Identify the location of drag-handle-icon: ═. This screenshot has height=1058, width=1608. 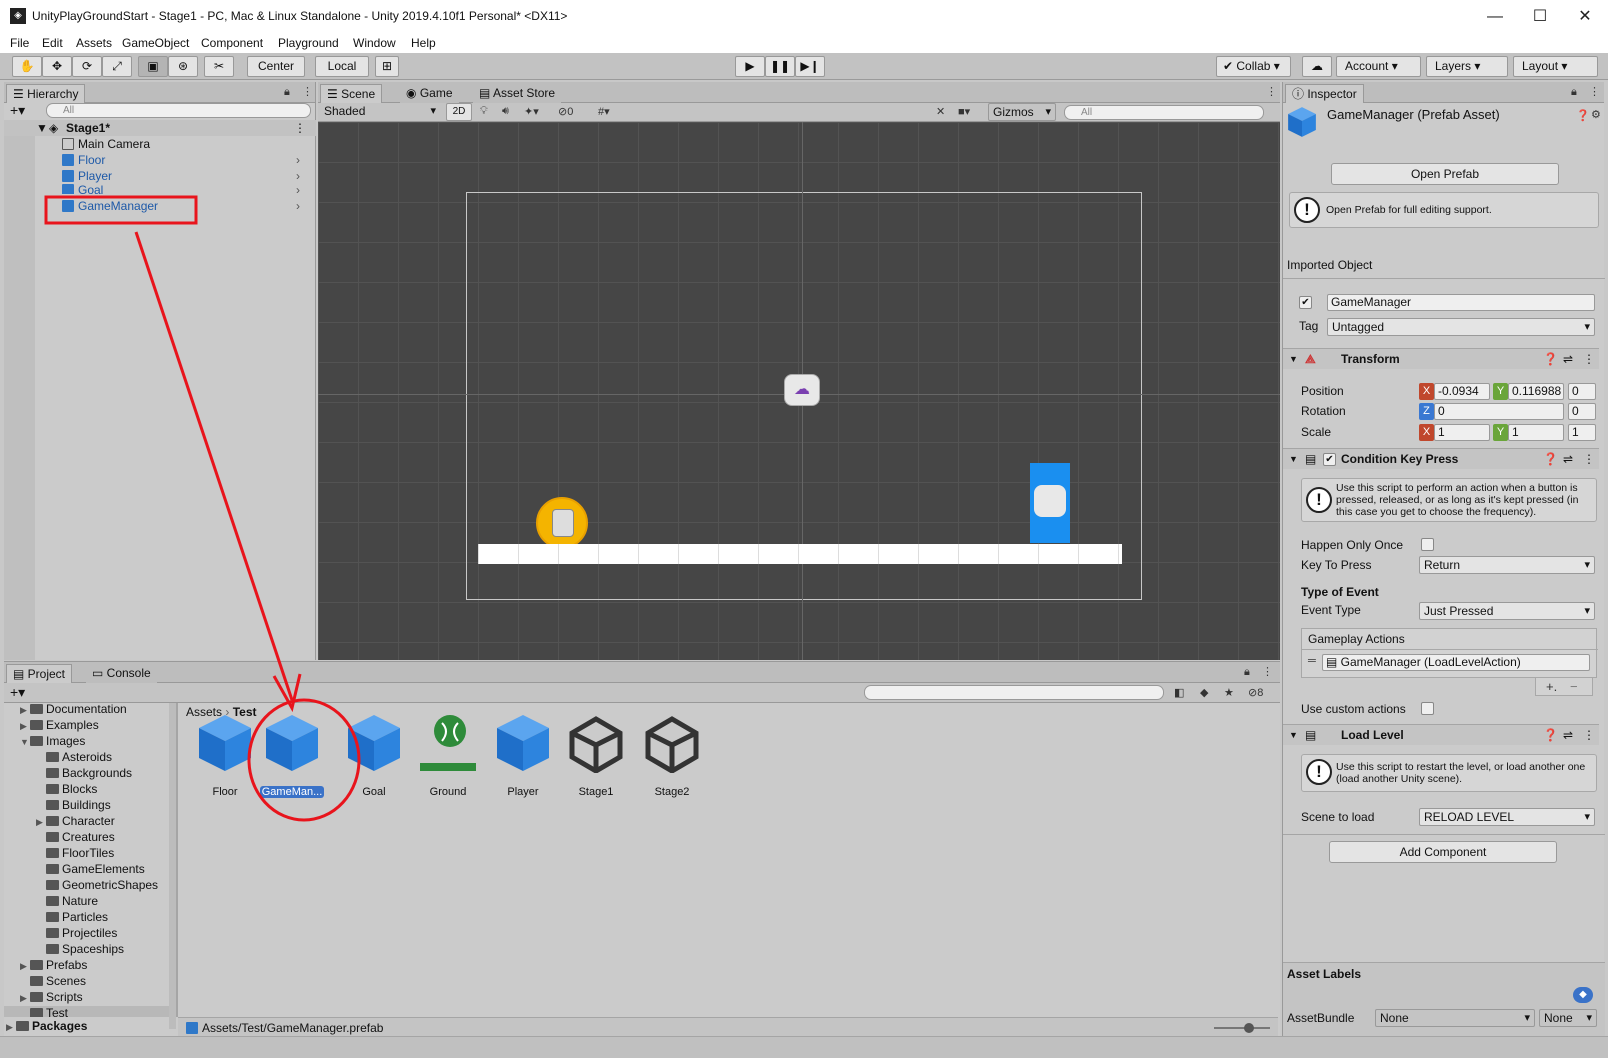
(1312, 661).